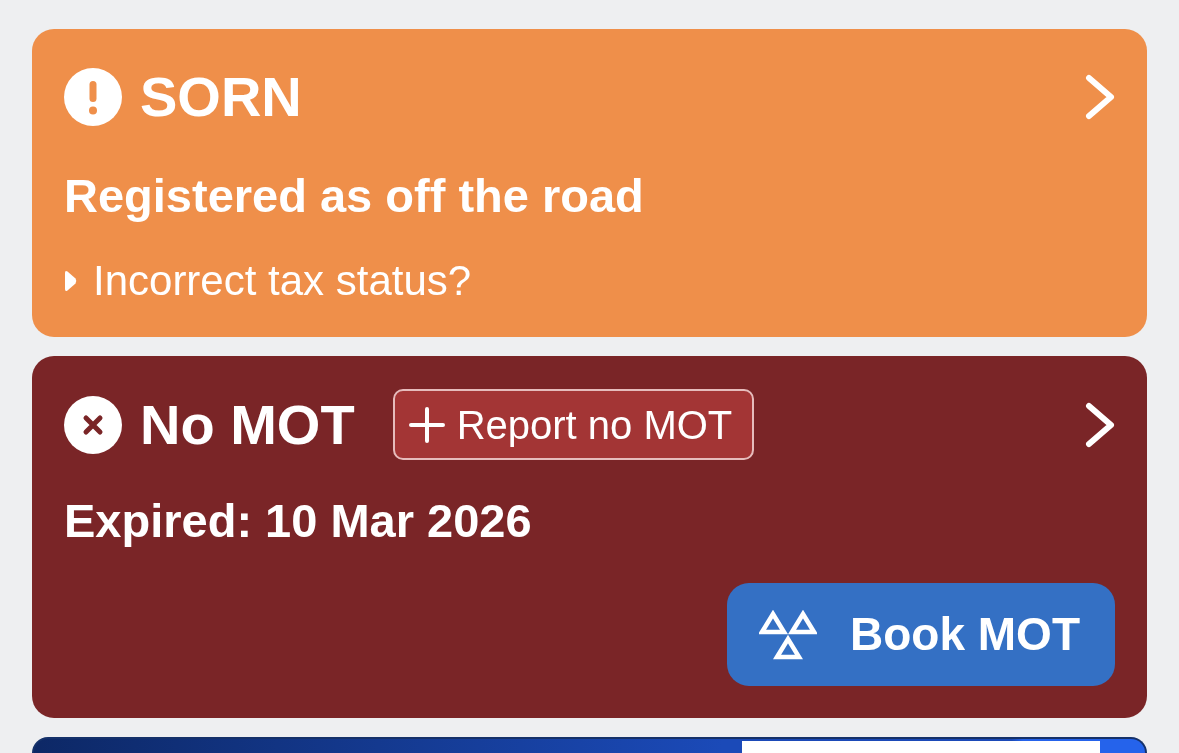 This screenshot has height=753, width=1179. What do you see at coordinates (247, 424) in the screenshot?
I see `status-title: No MOT` at bounding box center [247, 424].